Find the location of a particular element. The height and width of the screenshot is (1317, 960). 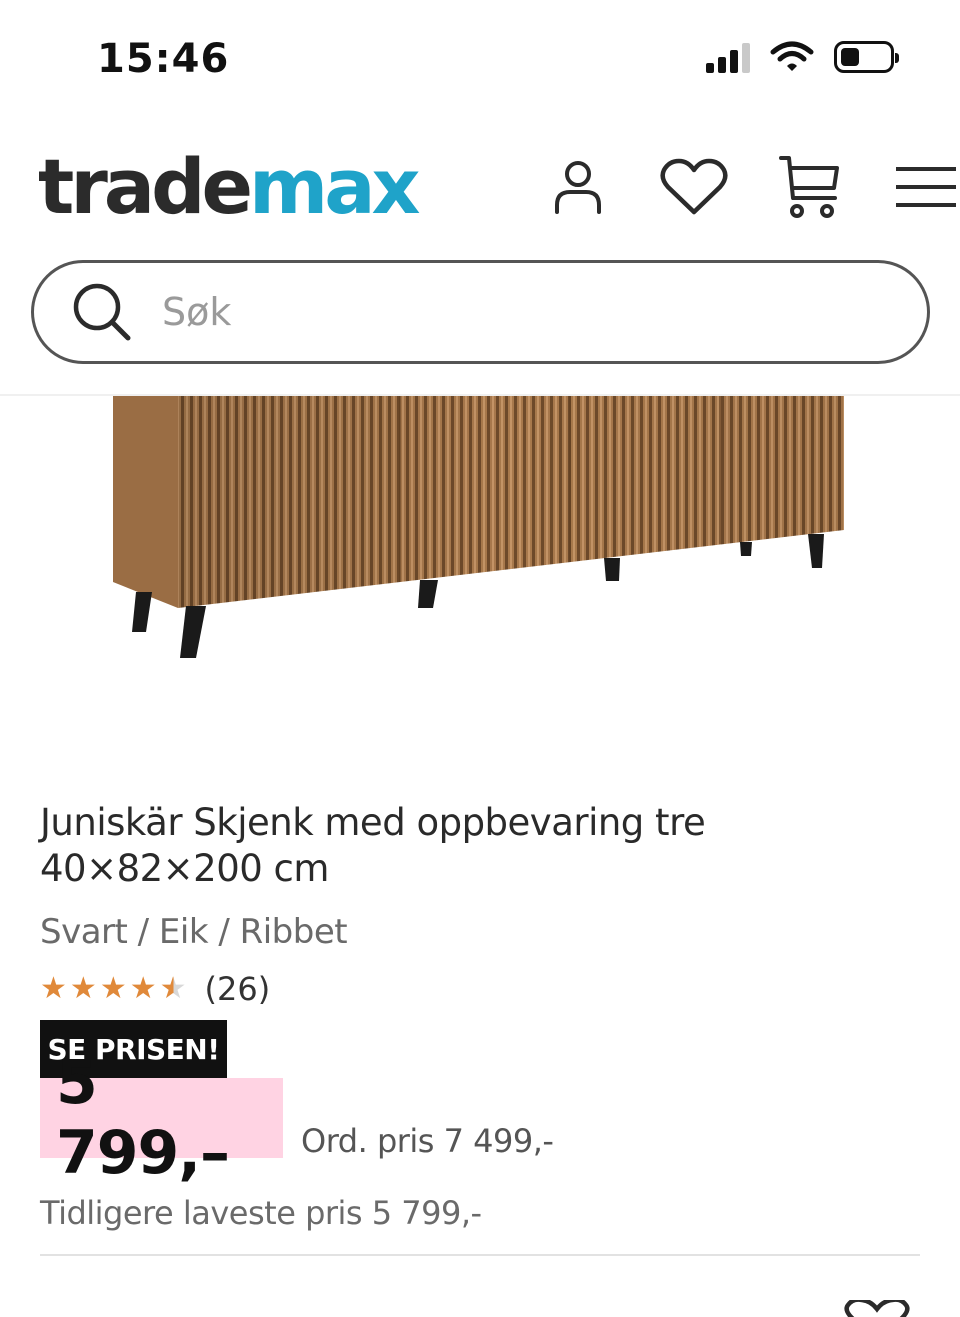

rating-stars: ★ ★ ★ ★ ★ is located at coordinates (113, 989).